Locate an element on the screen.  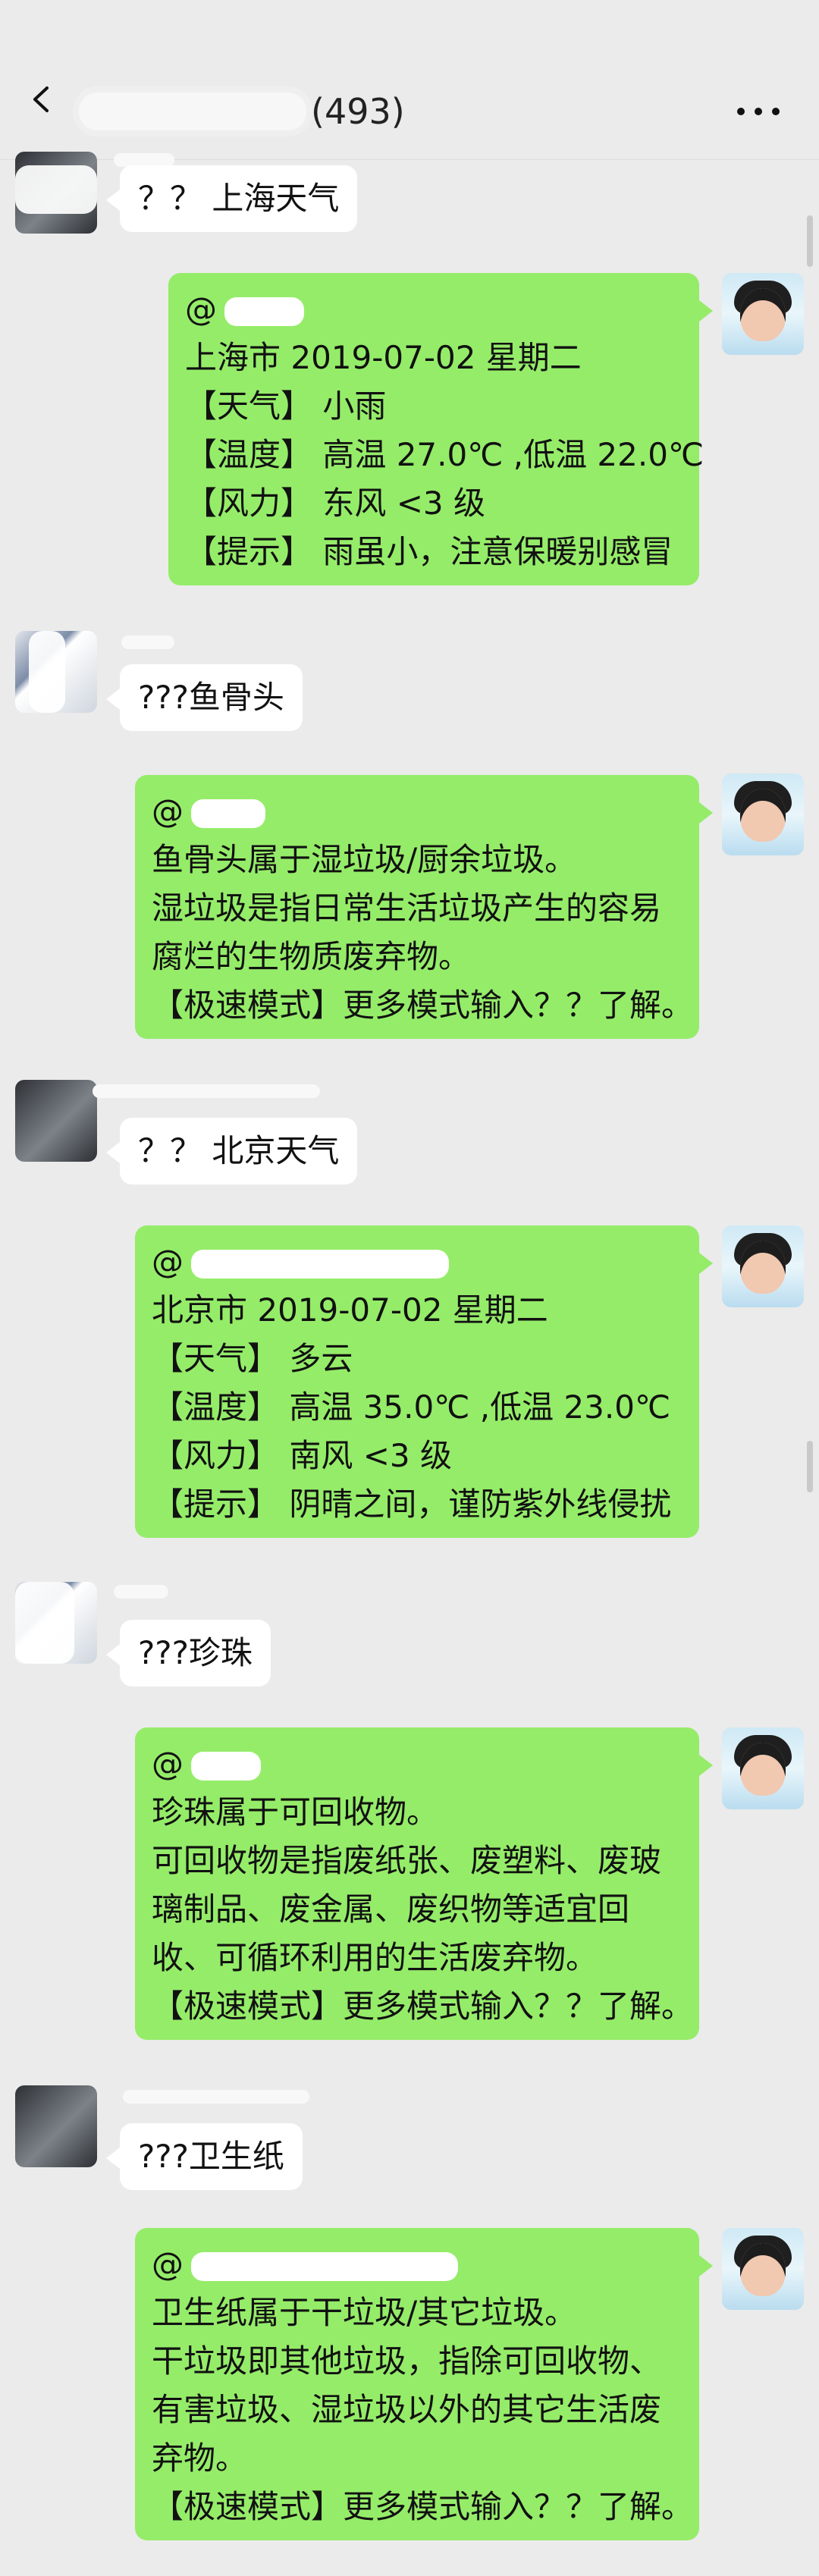
message-line: 湿垃圾是指日常生活垃圾产生的容易 is located at coordinates (407, 908).